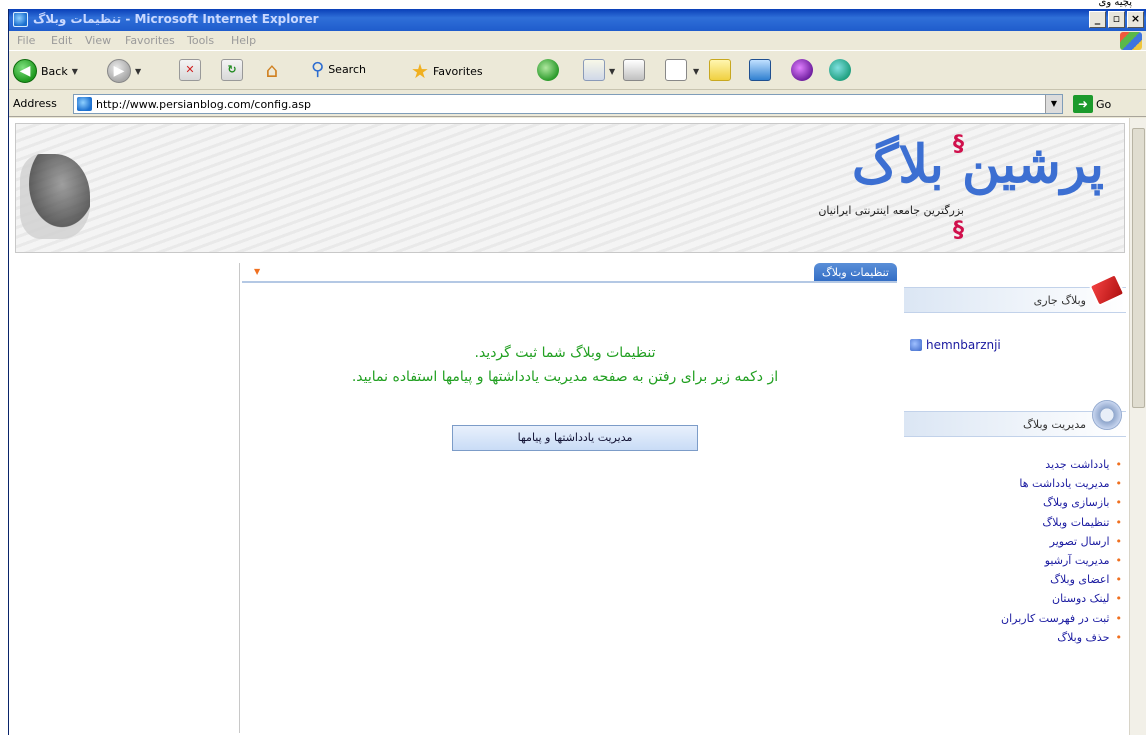  What do you see at coordinates (138, 71) in the screenshot?
I see `forward-dropdown-icon: ▼` at bounding box center [138, 71].